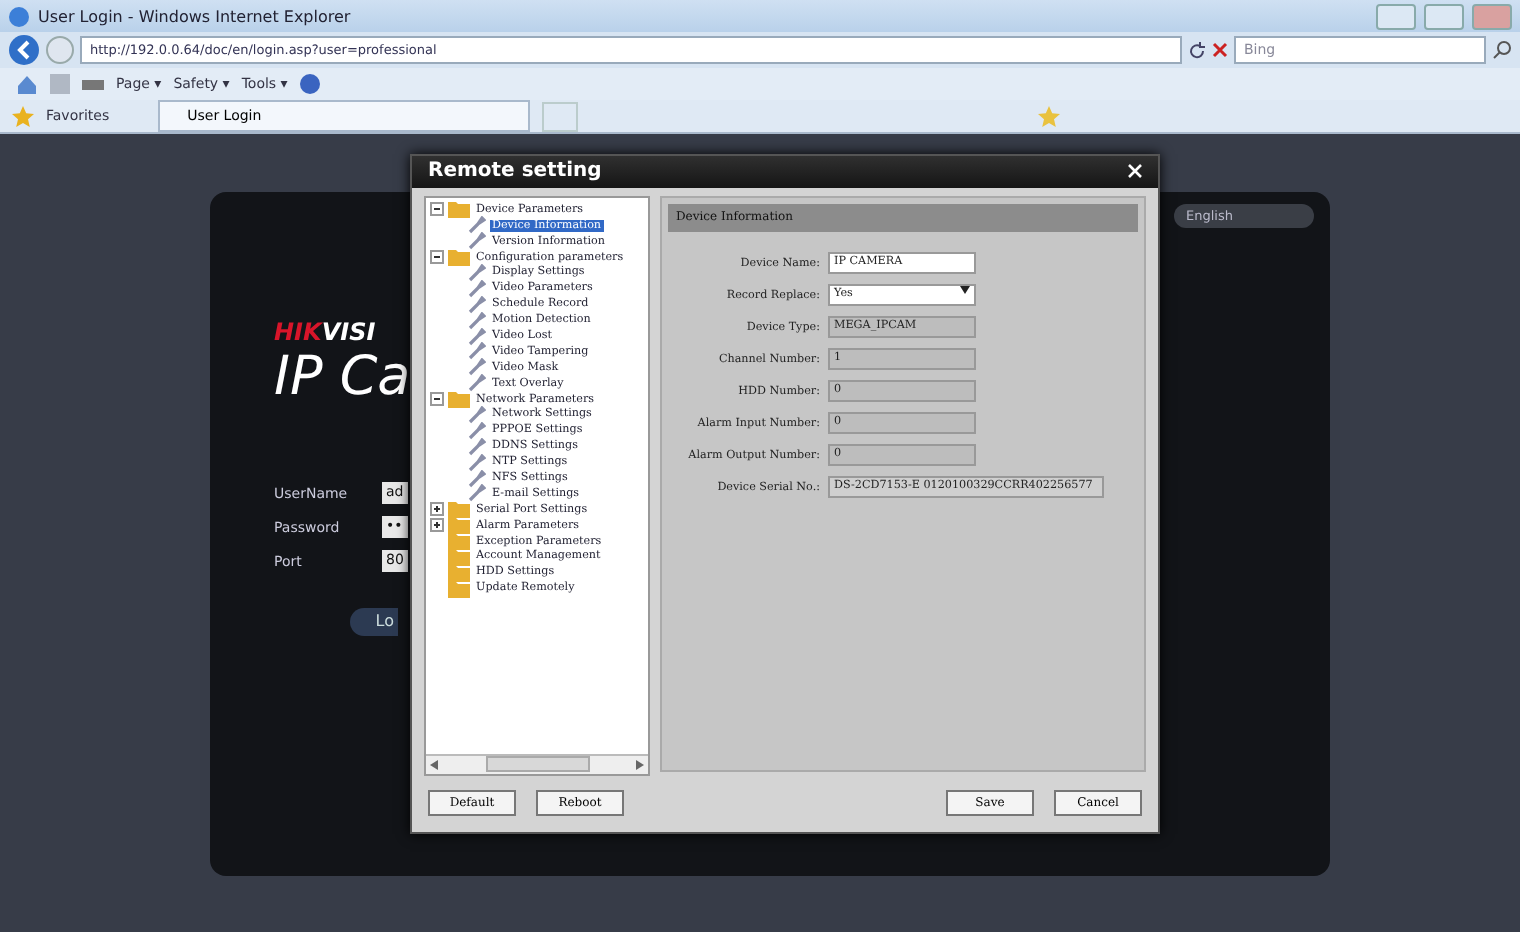 The image size is (1520, 932). I want to click on close-icon, so click(1135, 171).